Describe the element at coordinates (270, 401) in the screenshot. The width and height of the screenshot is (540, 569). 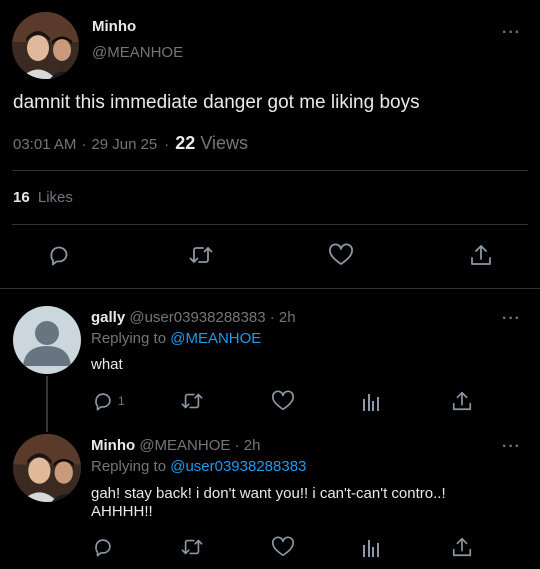
I see `reply-action-bar: 1` at that location.